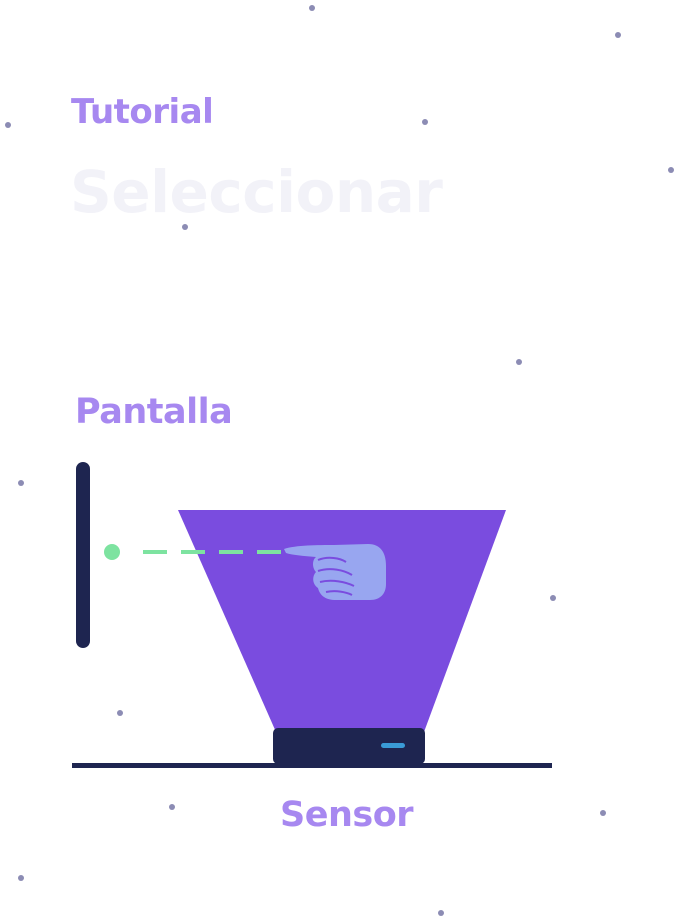 Image resolution: width=679 pixels, height=921 pixels. What do you see at coordinates (83, 555) in the screenshot?
I see `screen-bar-icon` at bounding box center [83, 555].